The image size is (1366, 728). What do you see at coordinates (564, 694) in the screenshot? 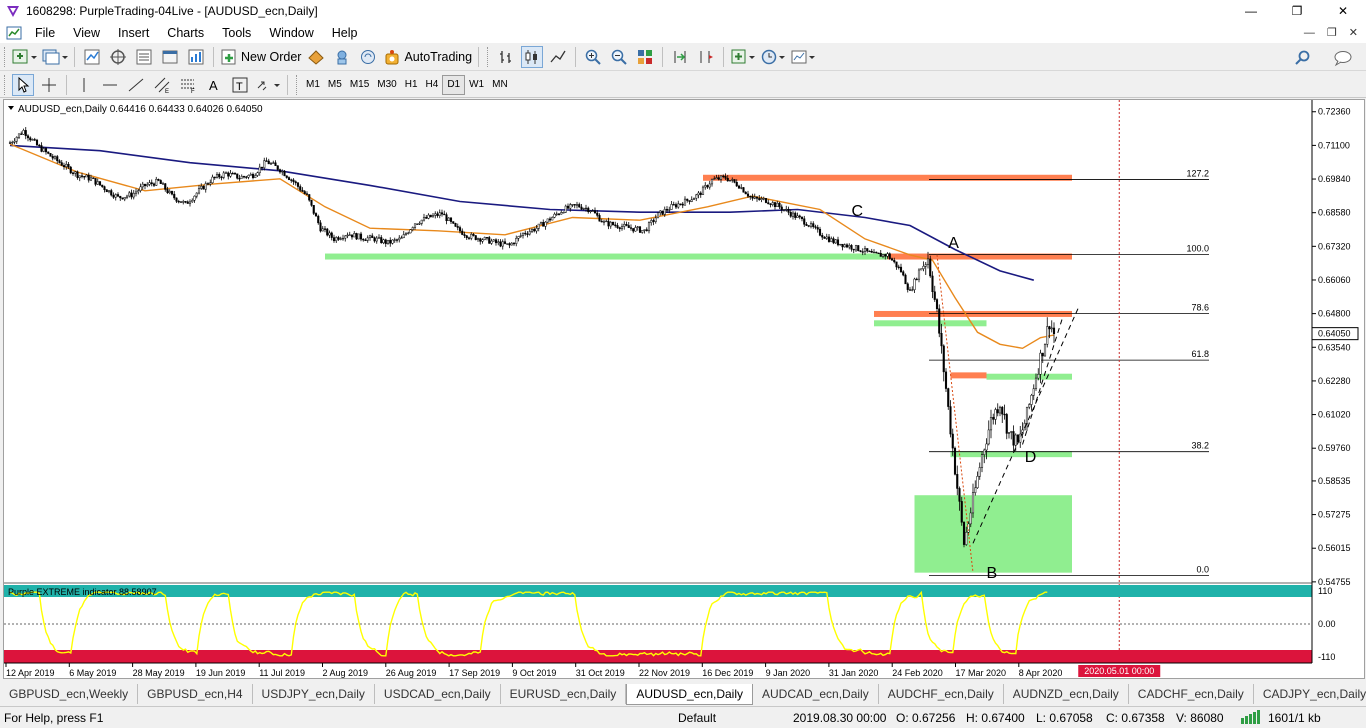
I see `tab-eurusd-daily: EURUSD_ecn,Daily` at bounding box center [564, 694].